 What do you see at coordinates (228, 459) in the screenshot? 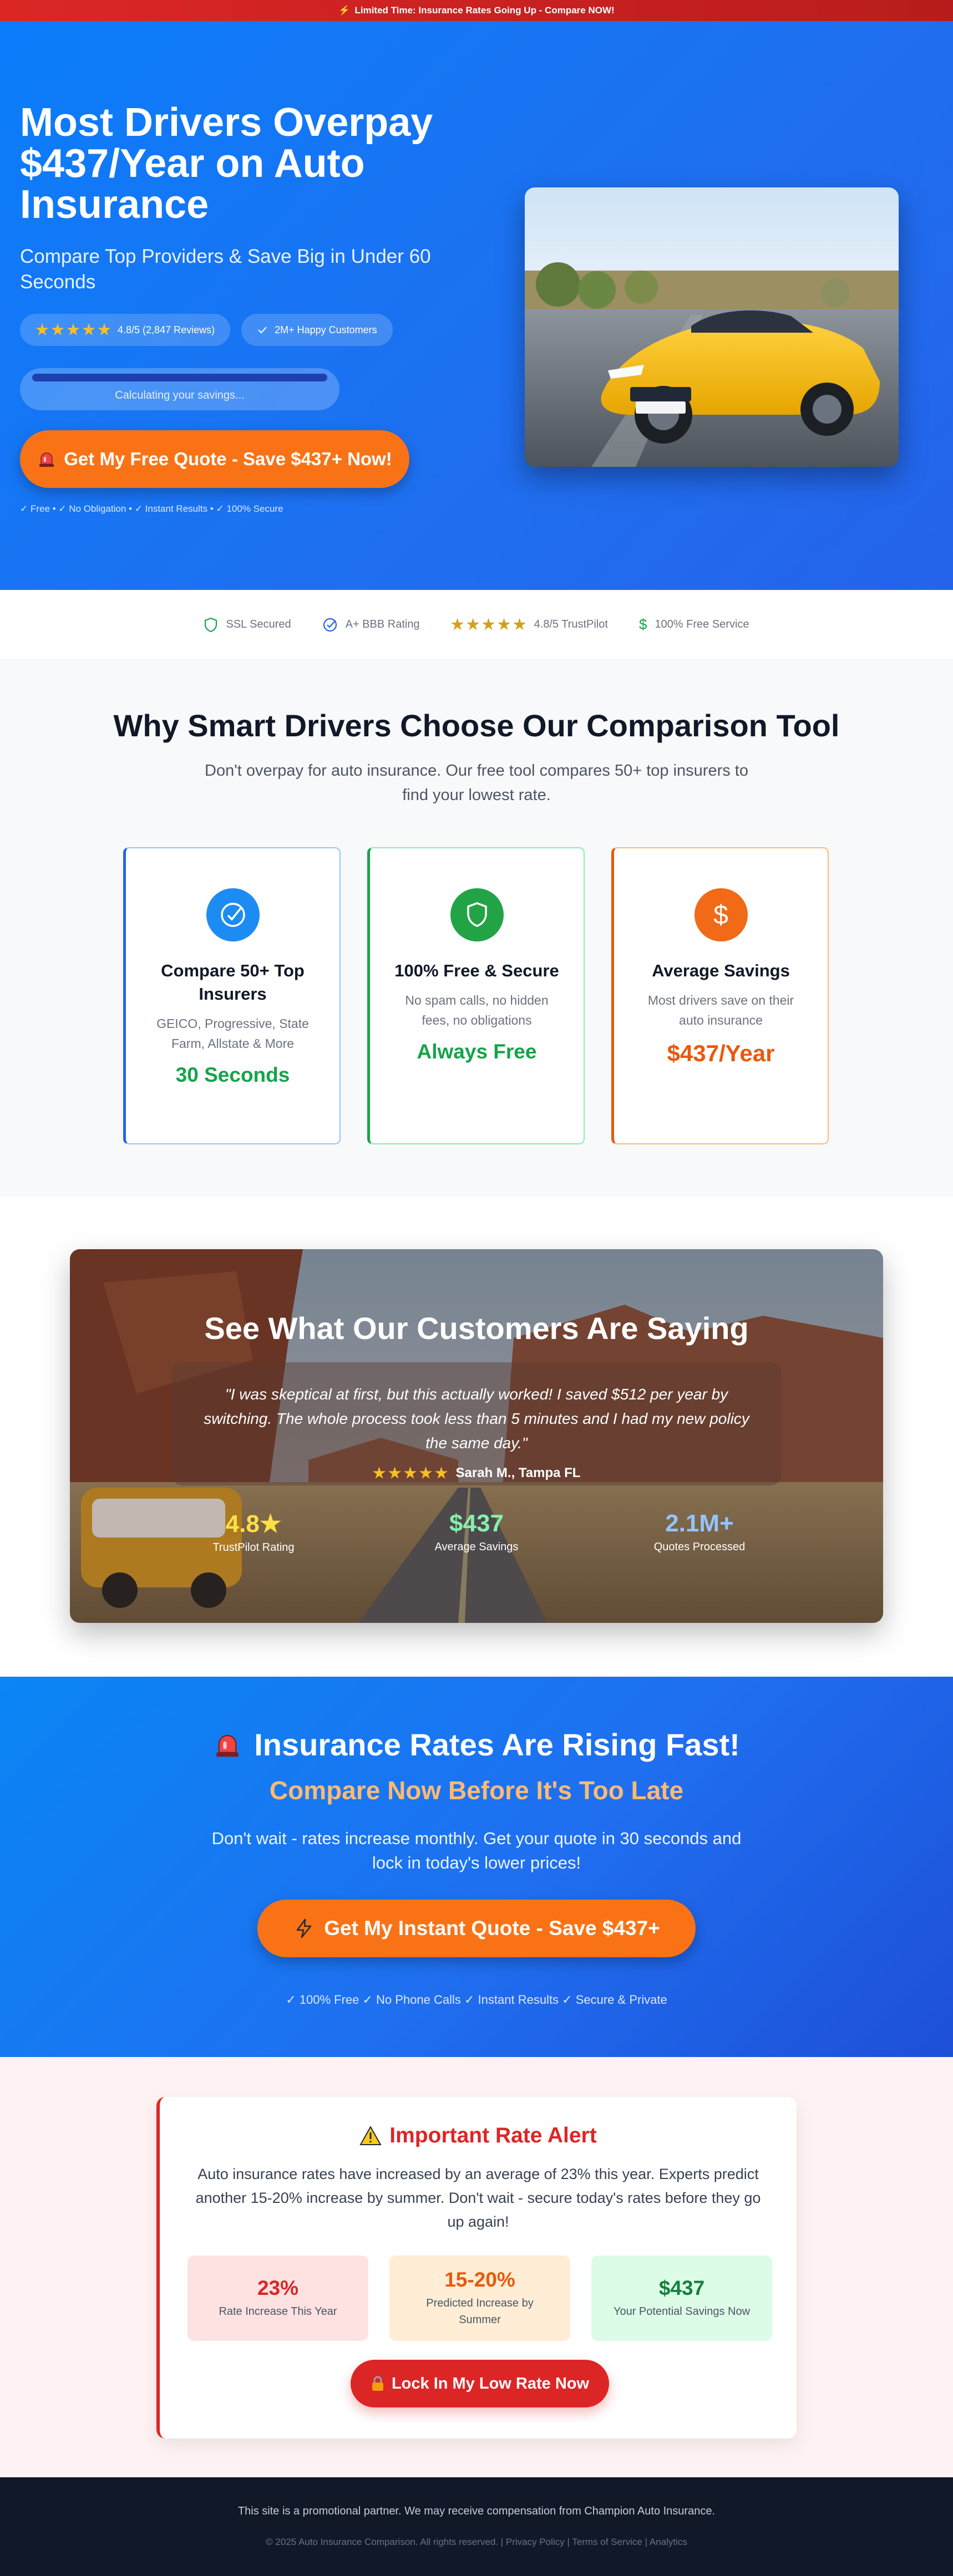
I see `free-quote-button-label: Get My Free Quote - Save $437+ Now!` at bounding box center [228, 459].